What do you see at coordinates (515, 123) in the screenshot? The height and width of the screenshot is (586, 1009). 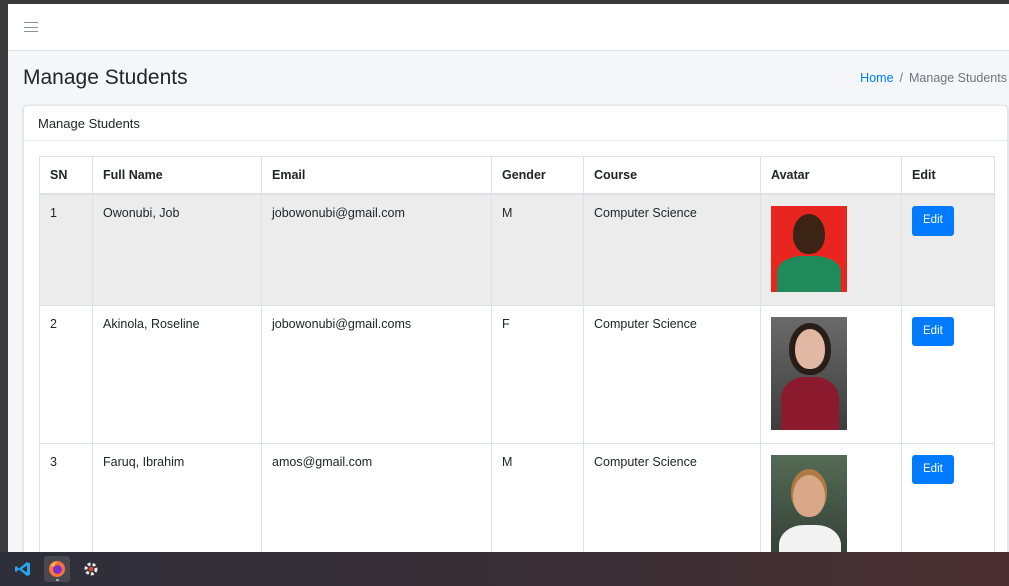 I see `card-title: Manage Students` at bounding box center [515, 123].